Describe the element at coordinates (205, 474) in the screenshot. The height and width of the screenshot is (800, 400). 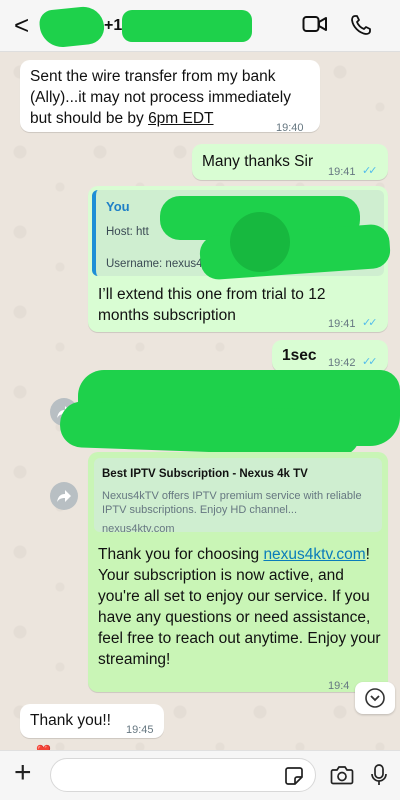
I see `link-preview-title: Best IPTV Subscription - Nexus 4k TV` at that location.